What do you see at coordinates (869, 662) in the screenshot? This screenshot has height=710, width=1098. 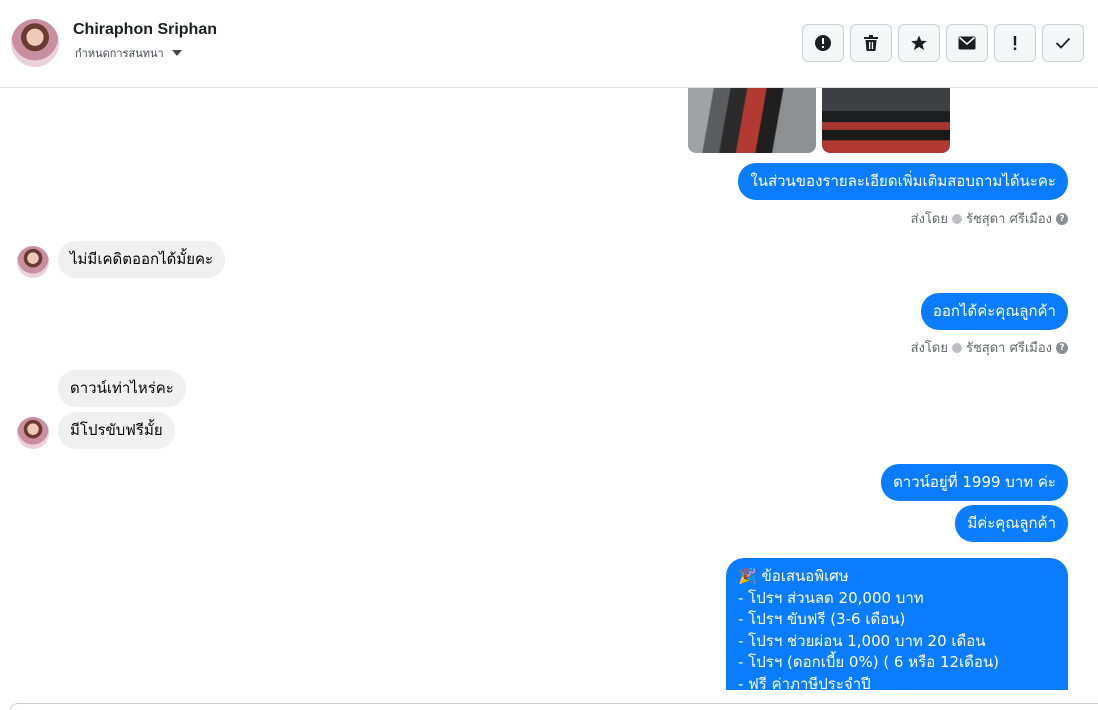 I see `offer-line: - โปรฯ (ดอกเบี้ย 0%) ( 6 หรือ 12เดือน)` at bounding box center [869, 662].